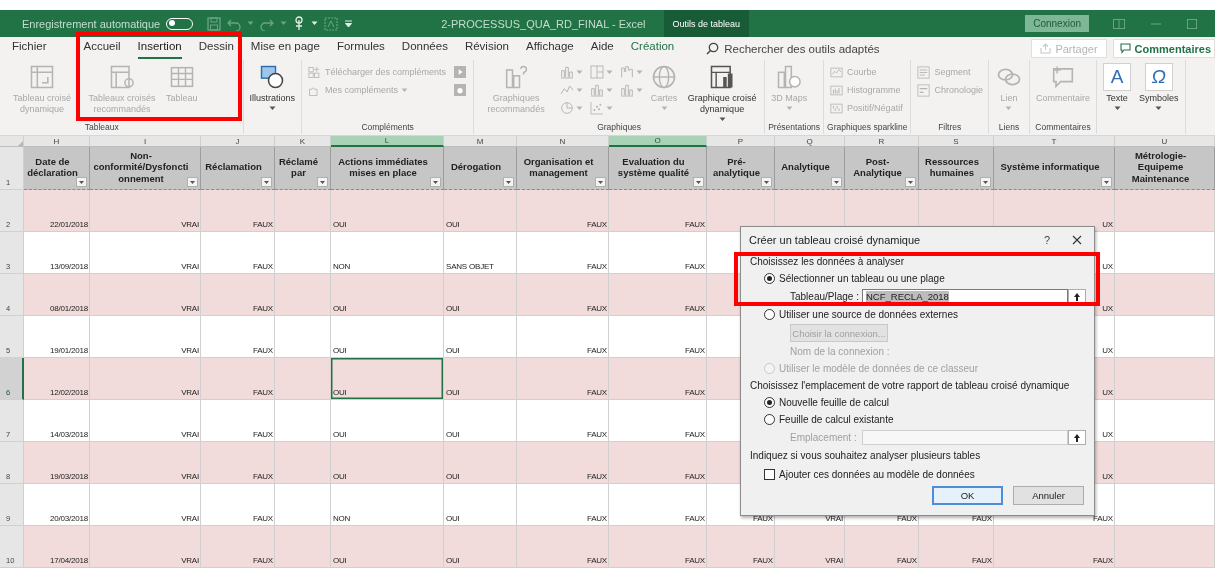  Describe the element at coordinates (145, 141) in the screenshot. I see `column-letter: I` at that location.